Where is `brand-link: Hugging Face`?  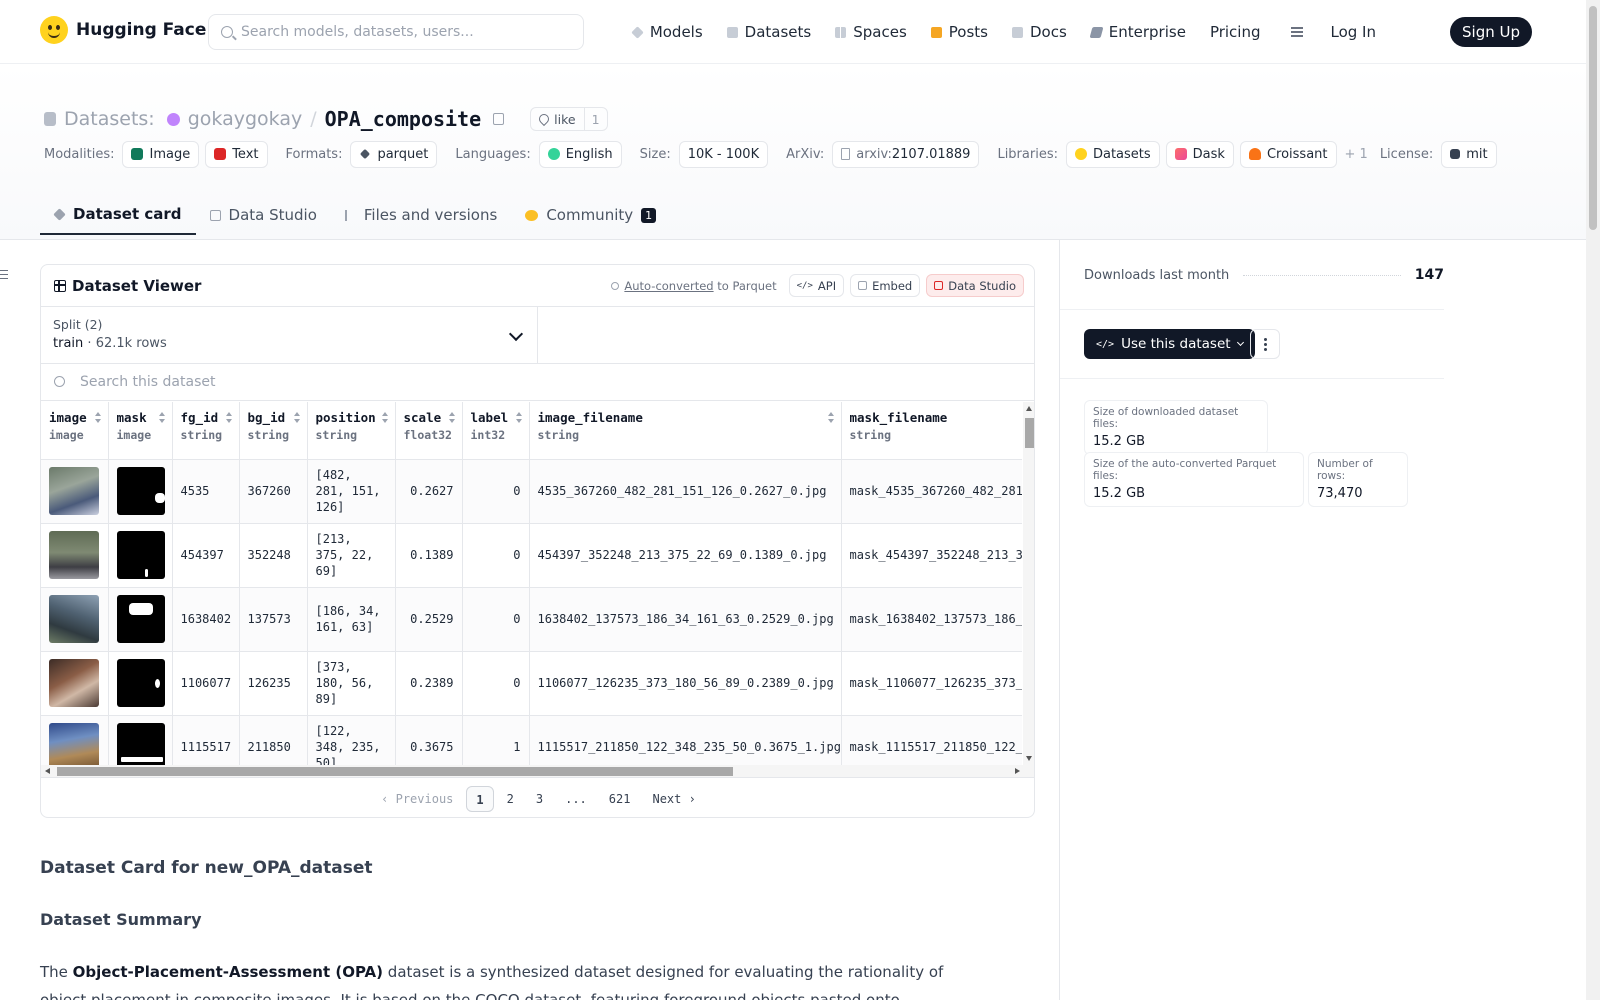
brand-link: Hugging Face is located at coordinates (123, 30).